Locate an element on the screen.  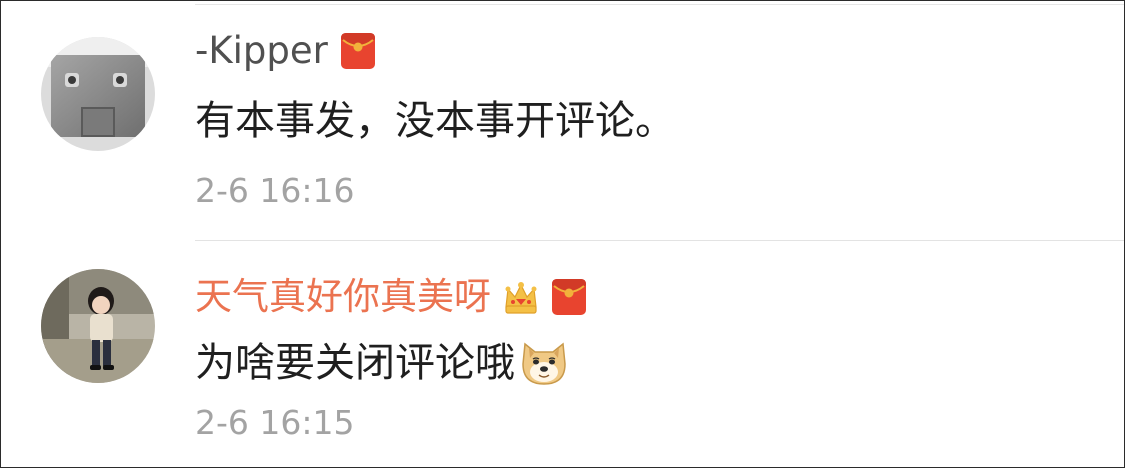
child-photo-avatar is located at coordinates (98, 326).